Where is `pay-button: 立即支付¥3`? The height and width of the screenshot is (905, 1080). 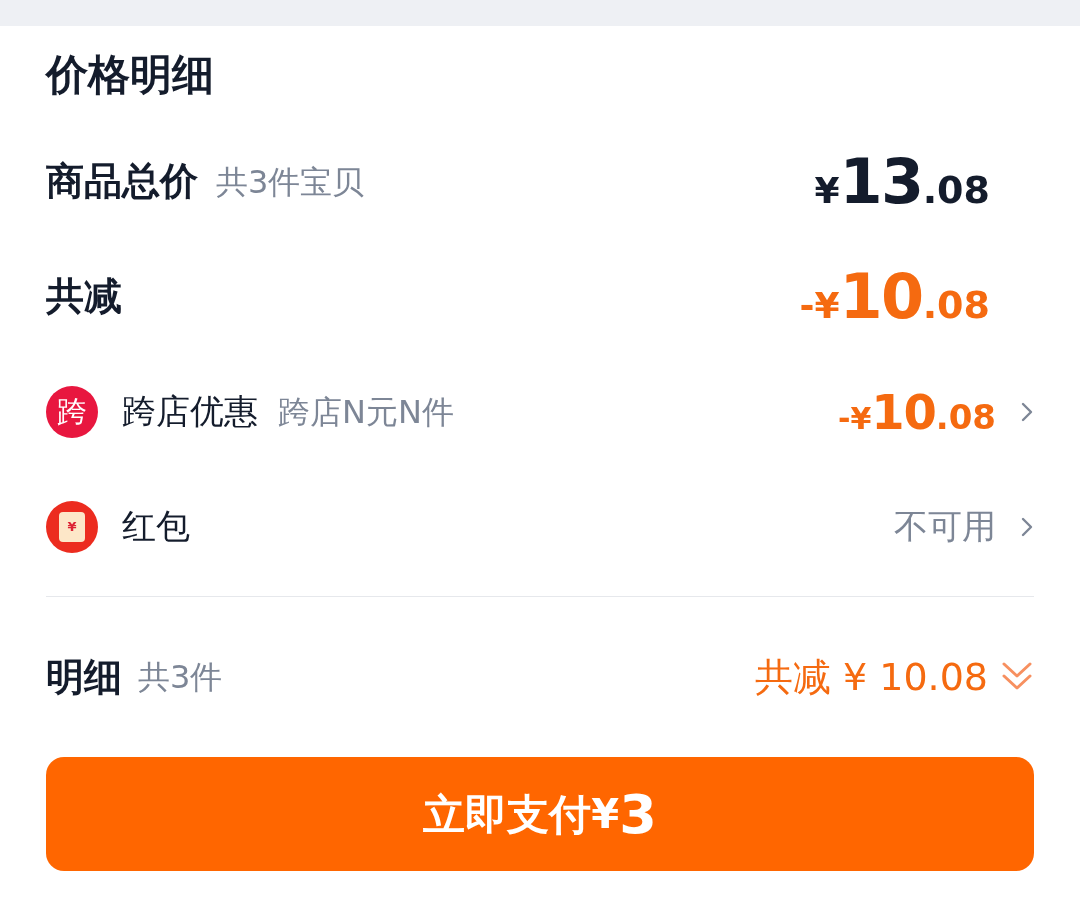
pay-button: 立即支付¥3 is located at coordinates (540, 814).